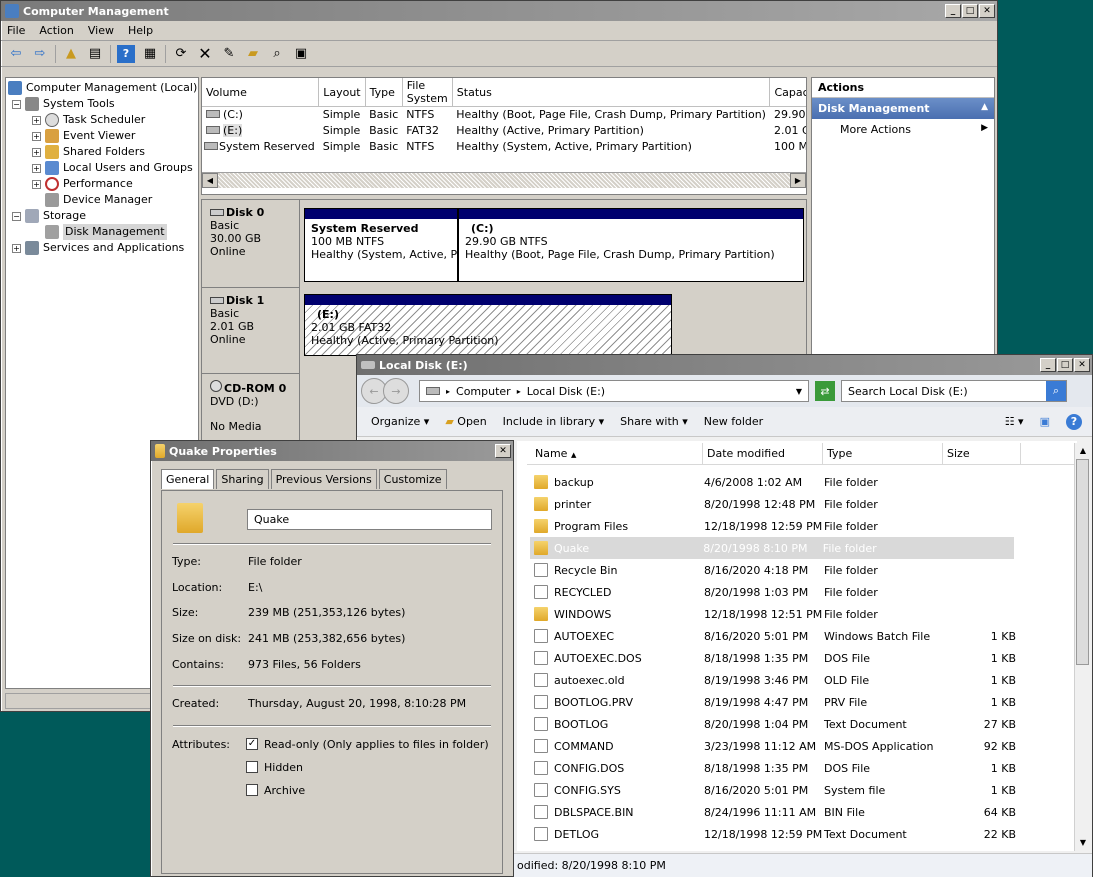 The image size is (1093, 877). I want to click on cdrom-label: CD-ROM 0 DVD (D:) No Media, so click(251, 409).